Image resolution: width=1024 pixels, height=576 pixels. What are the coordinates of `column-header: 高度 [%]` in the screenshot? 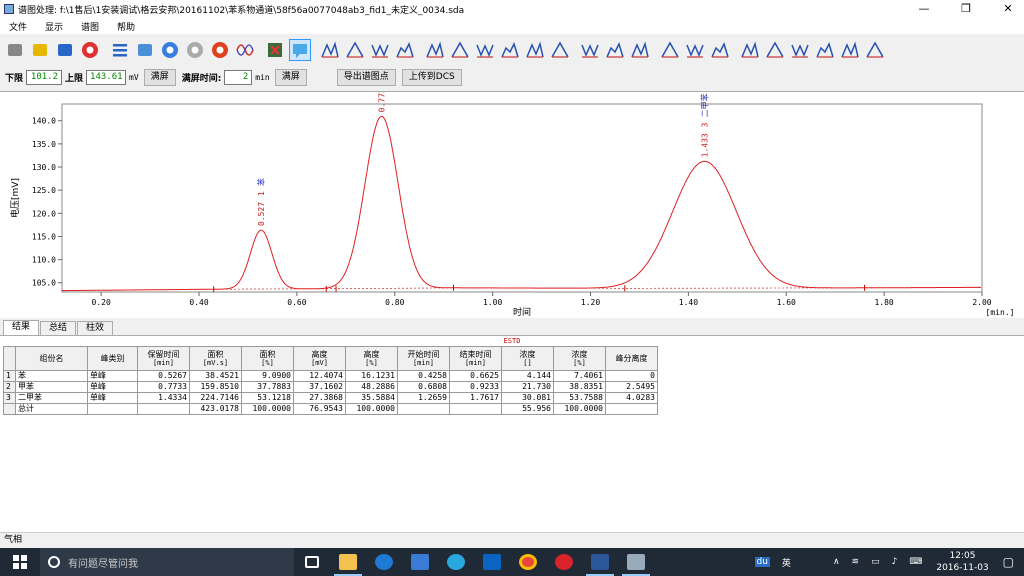 It's located at (371, 358).